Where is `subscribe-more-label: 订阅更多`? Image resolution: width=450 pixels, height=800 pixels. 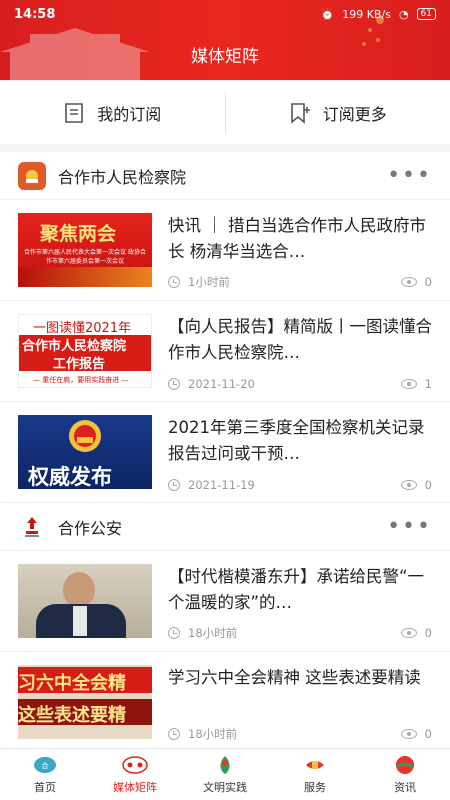
subscribe-more-label: 订阅更多 is located at coordinates (354, 114).